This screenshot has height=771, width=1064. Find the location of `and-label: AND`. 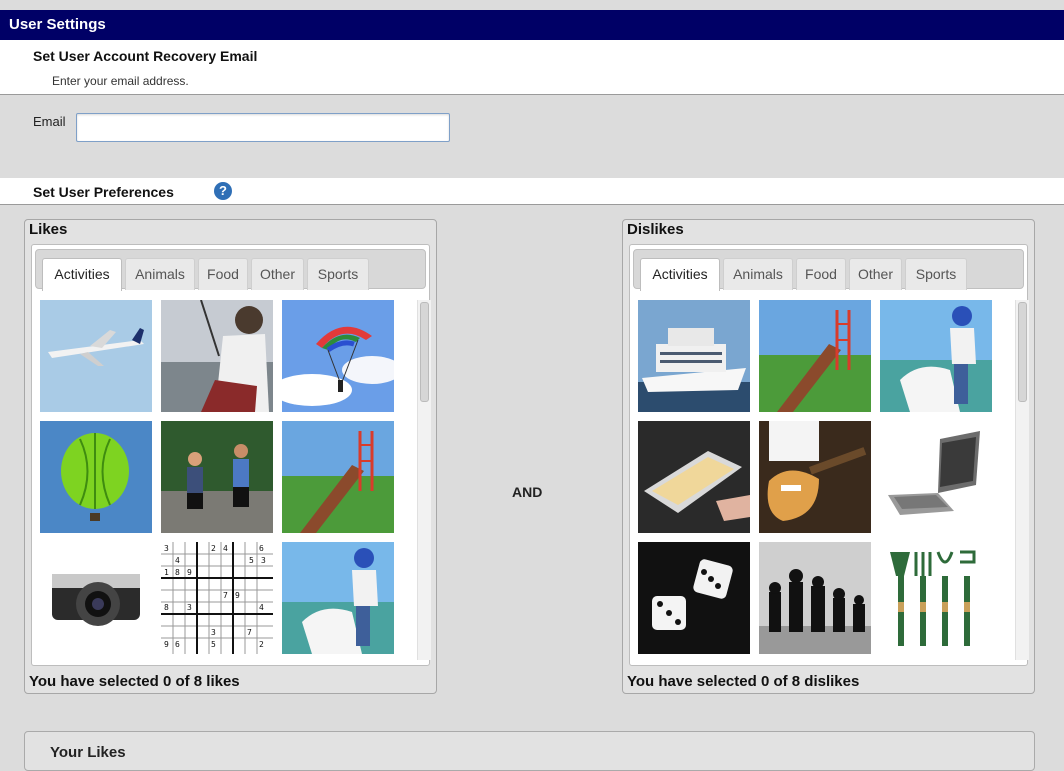

and-label: AND is located at coordinates (527, 492).